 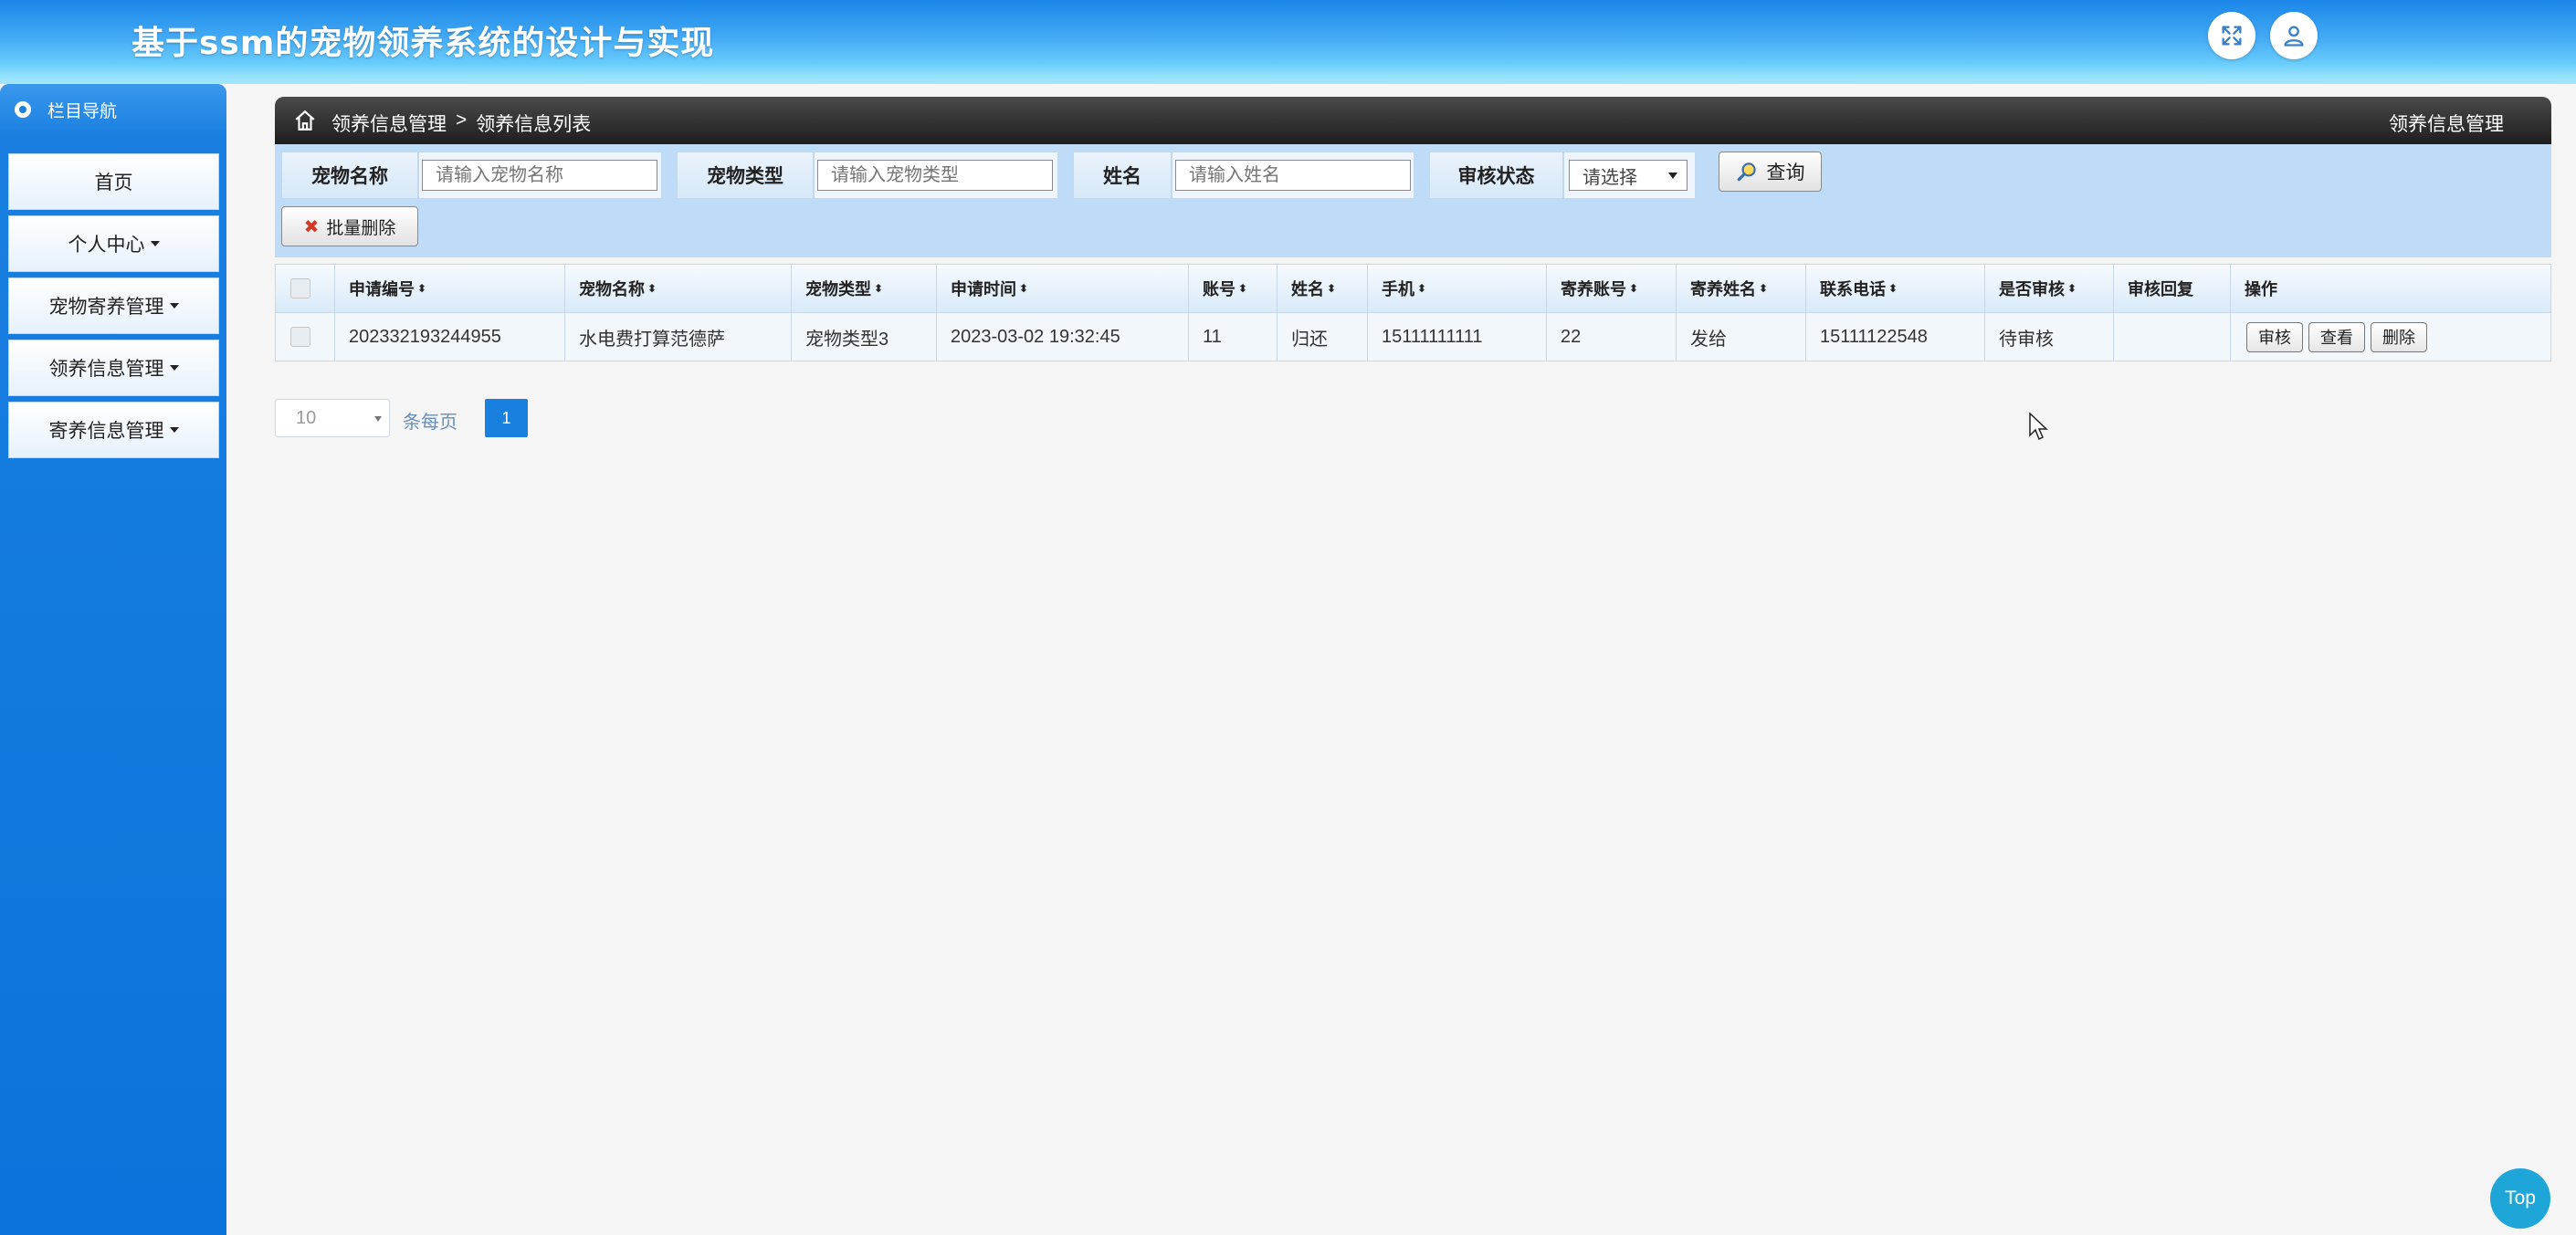 I want to click on sidebar-item-adoption-info: 领养信息管理, so click(x=113, y=368).